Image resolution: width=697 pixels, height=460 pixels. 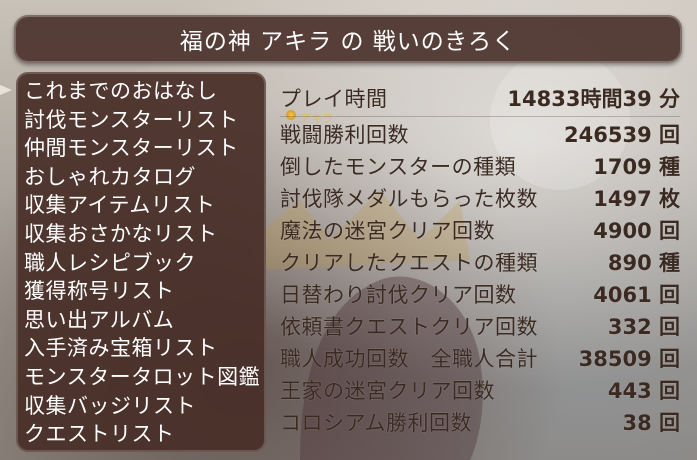 I want to click on stat-row: 職人成功回数 全職人合計 38509 回, so click(x=480, y=358).